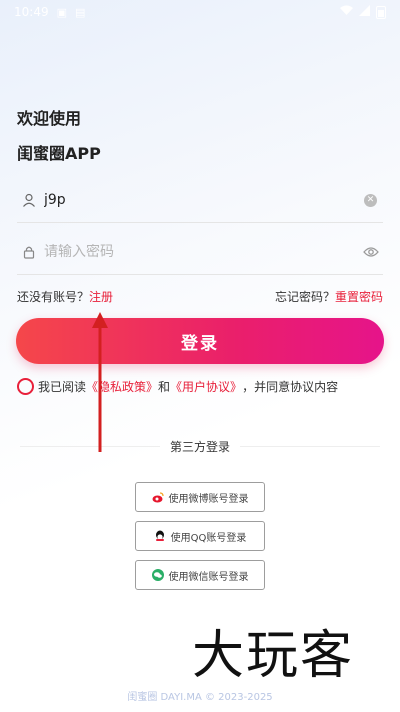  Describe the element at coordinates (164, 387) in the screenshot. I see `agree-and: 和` at that location.